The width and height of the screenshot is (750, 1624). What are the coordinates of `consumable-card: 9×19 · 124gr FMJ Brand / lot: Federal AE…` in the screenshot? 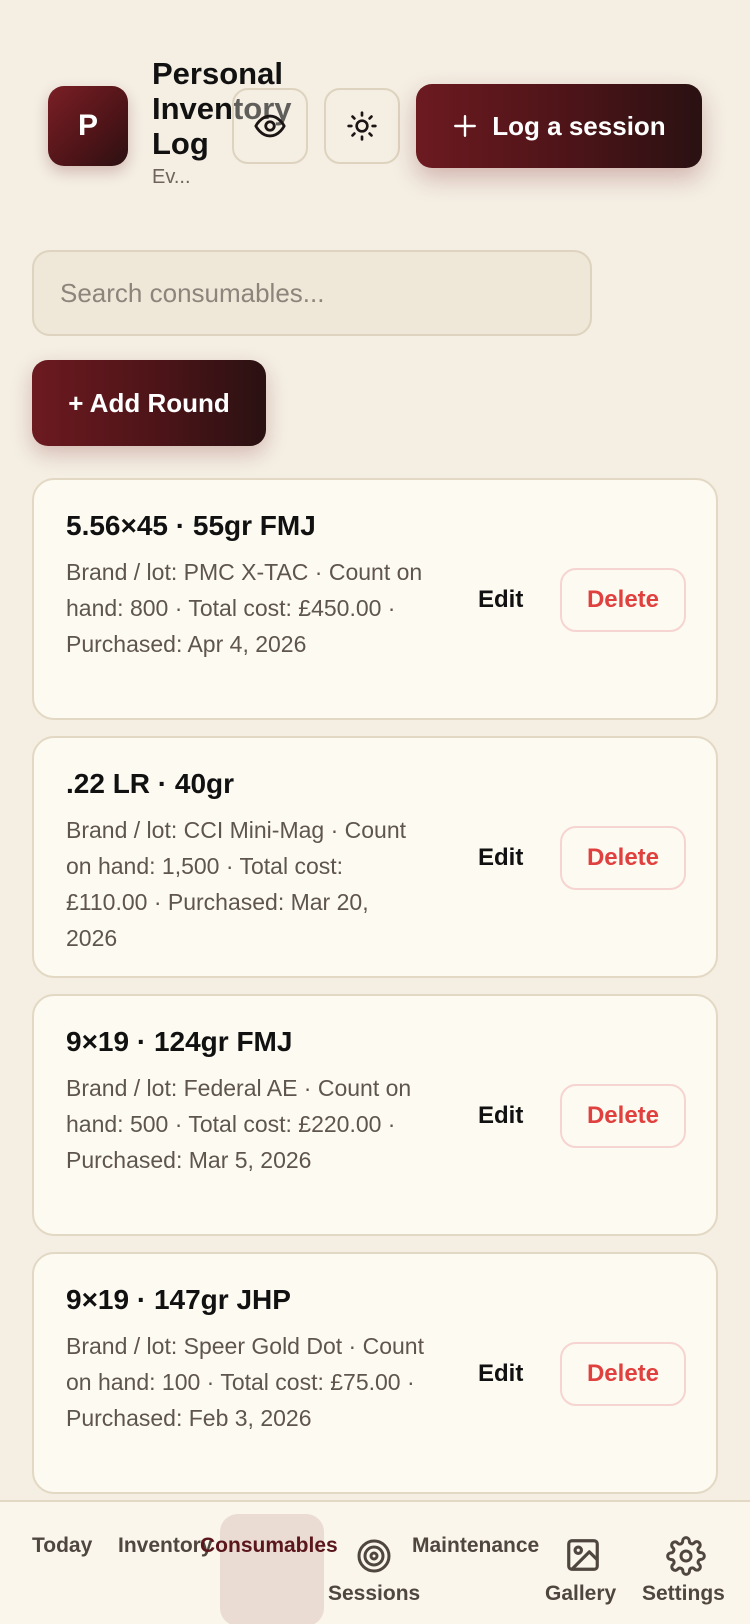 It's located at (375, 1115).